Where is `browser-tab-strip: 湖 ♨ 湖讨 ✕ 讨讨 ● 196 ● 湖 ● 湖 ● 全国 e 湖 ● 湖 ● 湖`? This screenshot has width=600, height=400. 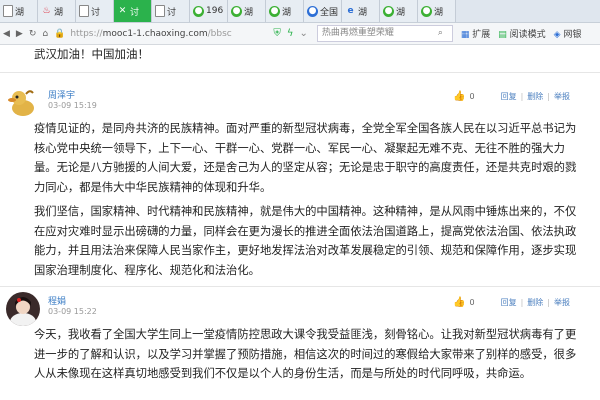
browser-tab-strip: 湖 ♨ 湖讨 ✕ 讨讨 ● 196 ● 湖 ● 湖 ● 全国 e 湖 ● 湖 ● 湖 is located at coordinates (300, 11).